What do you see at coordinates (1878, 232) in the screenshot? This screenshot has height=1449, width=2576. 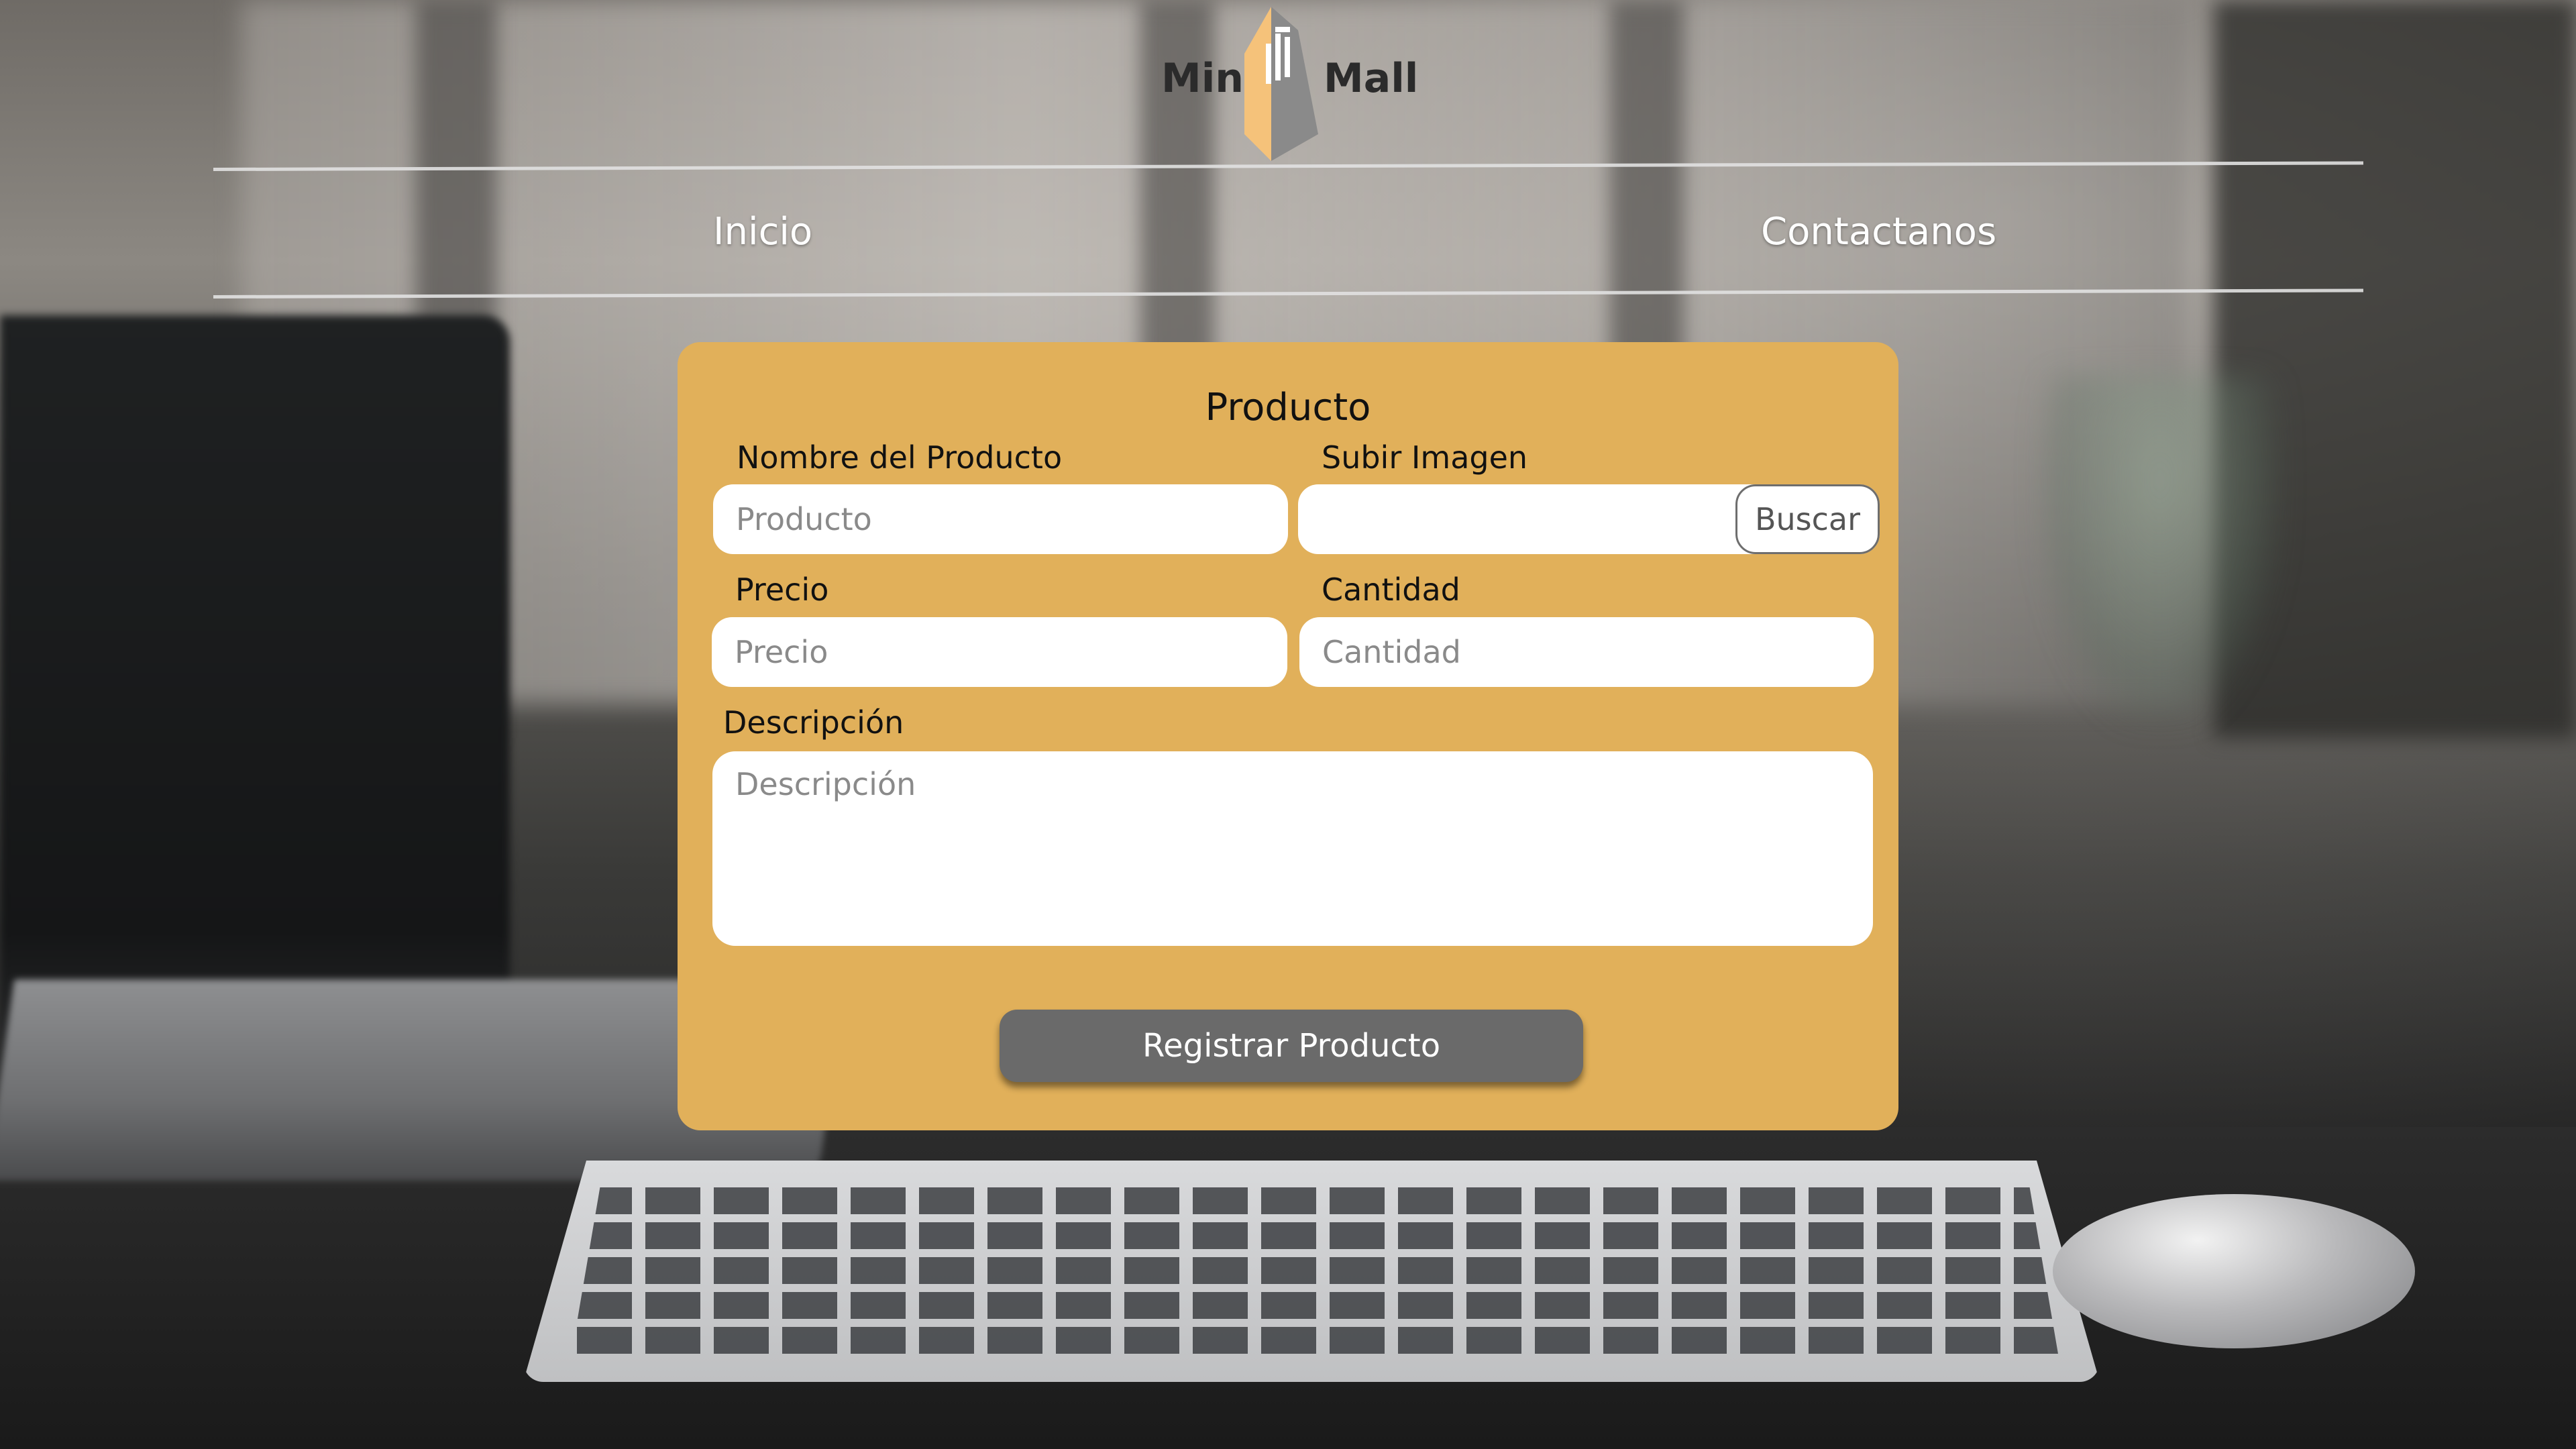 I see `nav-link-contactanos: Contactanos` at bounding box center [1878, 232].